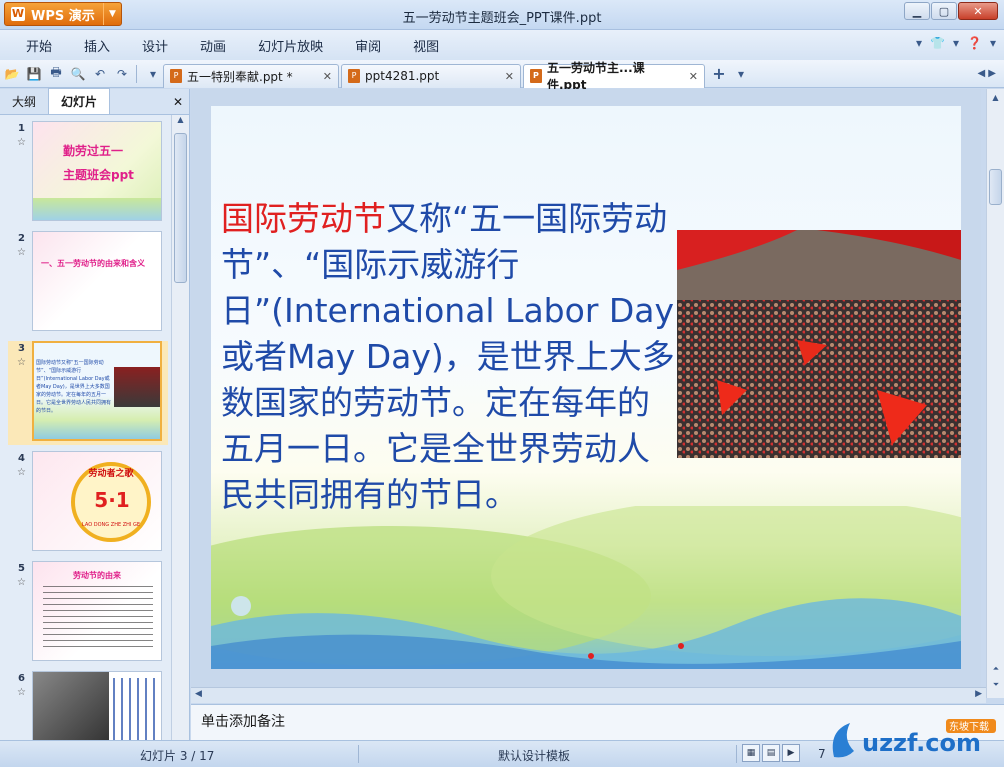  Describe the element at coordinates (213, 45) in the screenshot. I see `menu-item-animation: 动画` at that location.